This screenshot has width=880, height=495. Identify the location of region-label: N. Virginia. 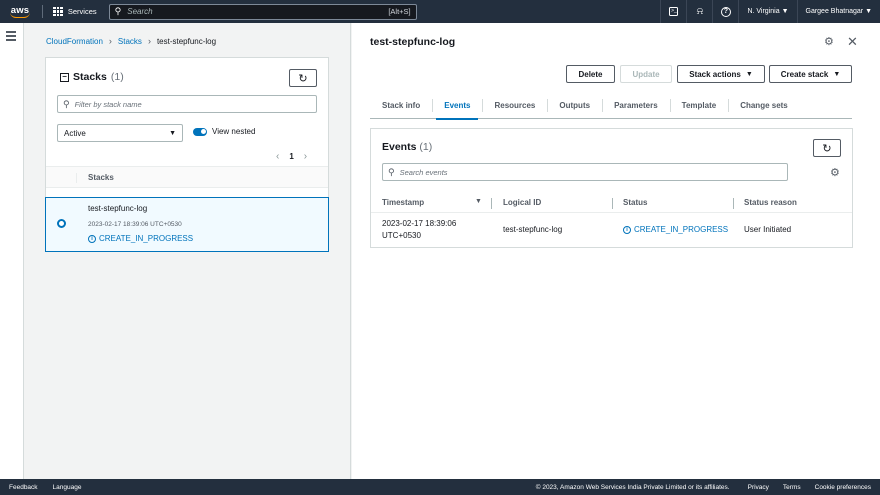
(763, 11).